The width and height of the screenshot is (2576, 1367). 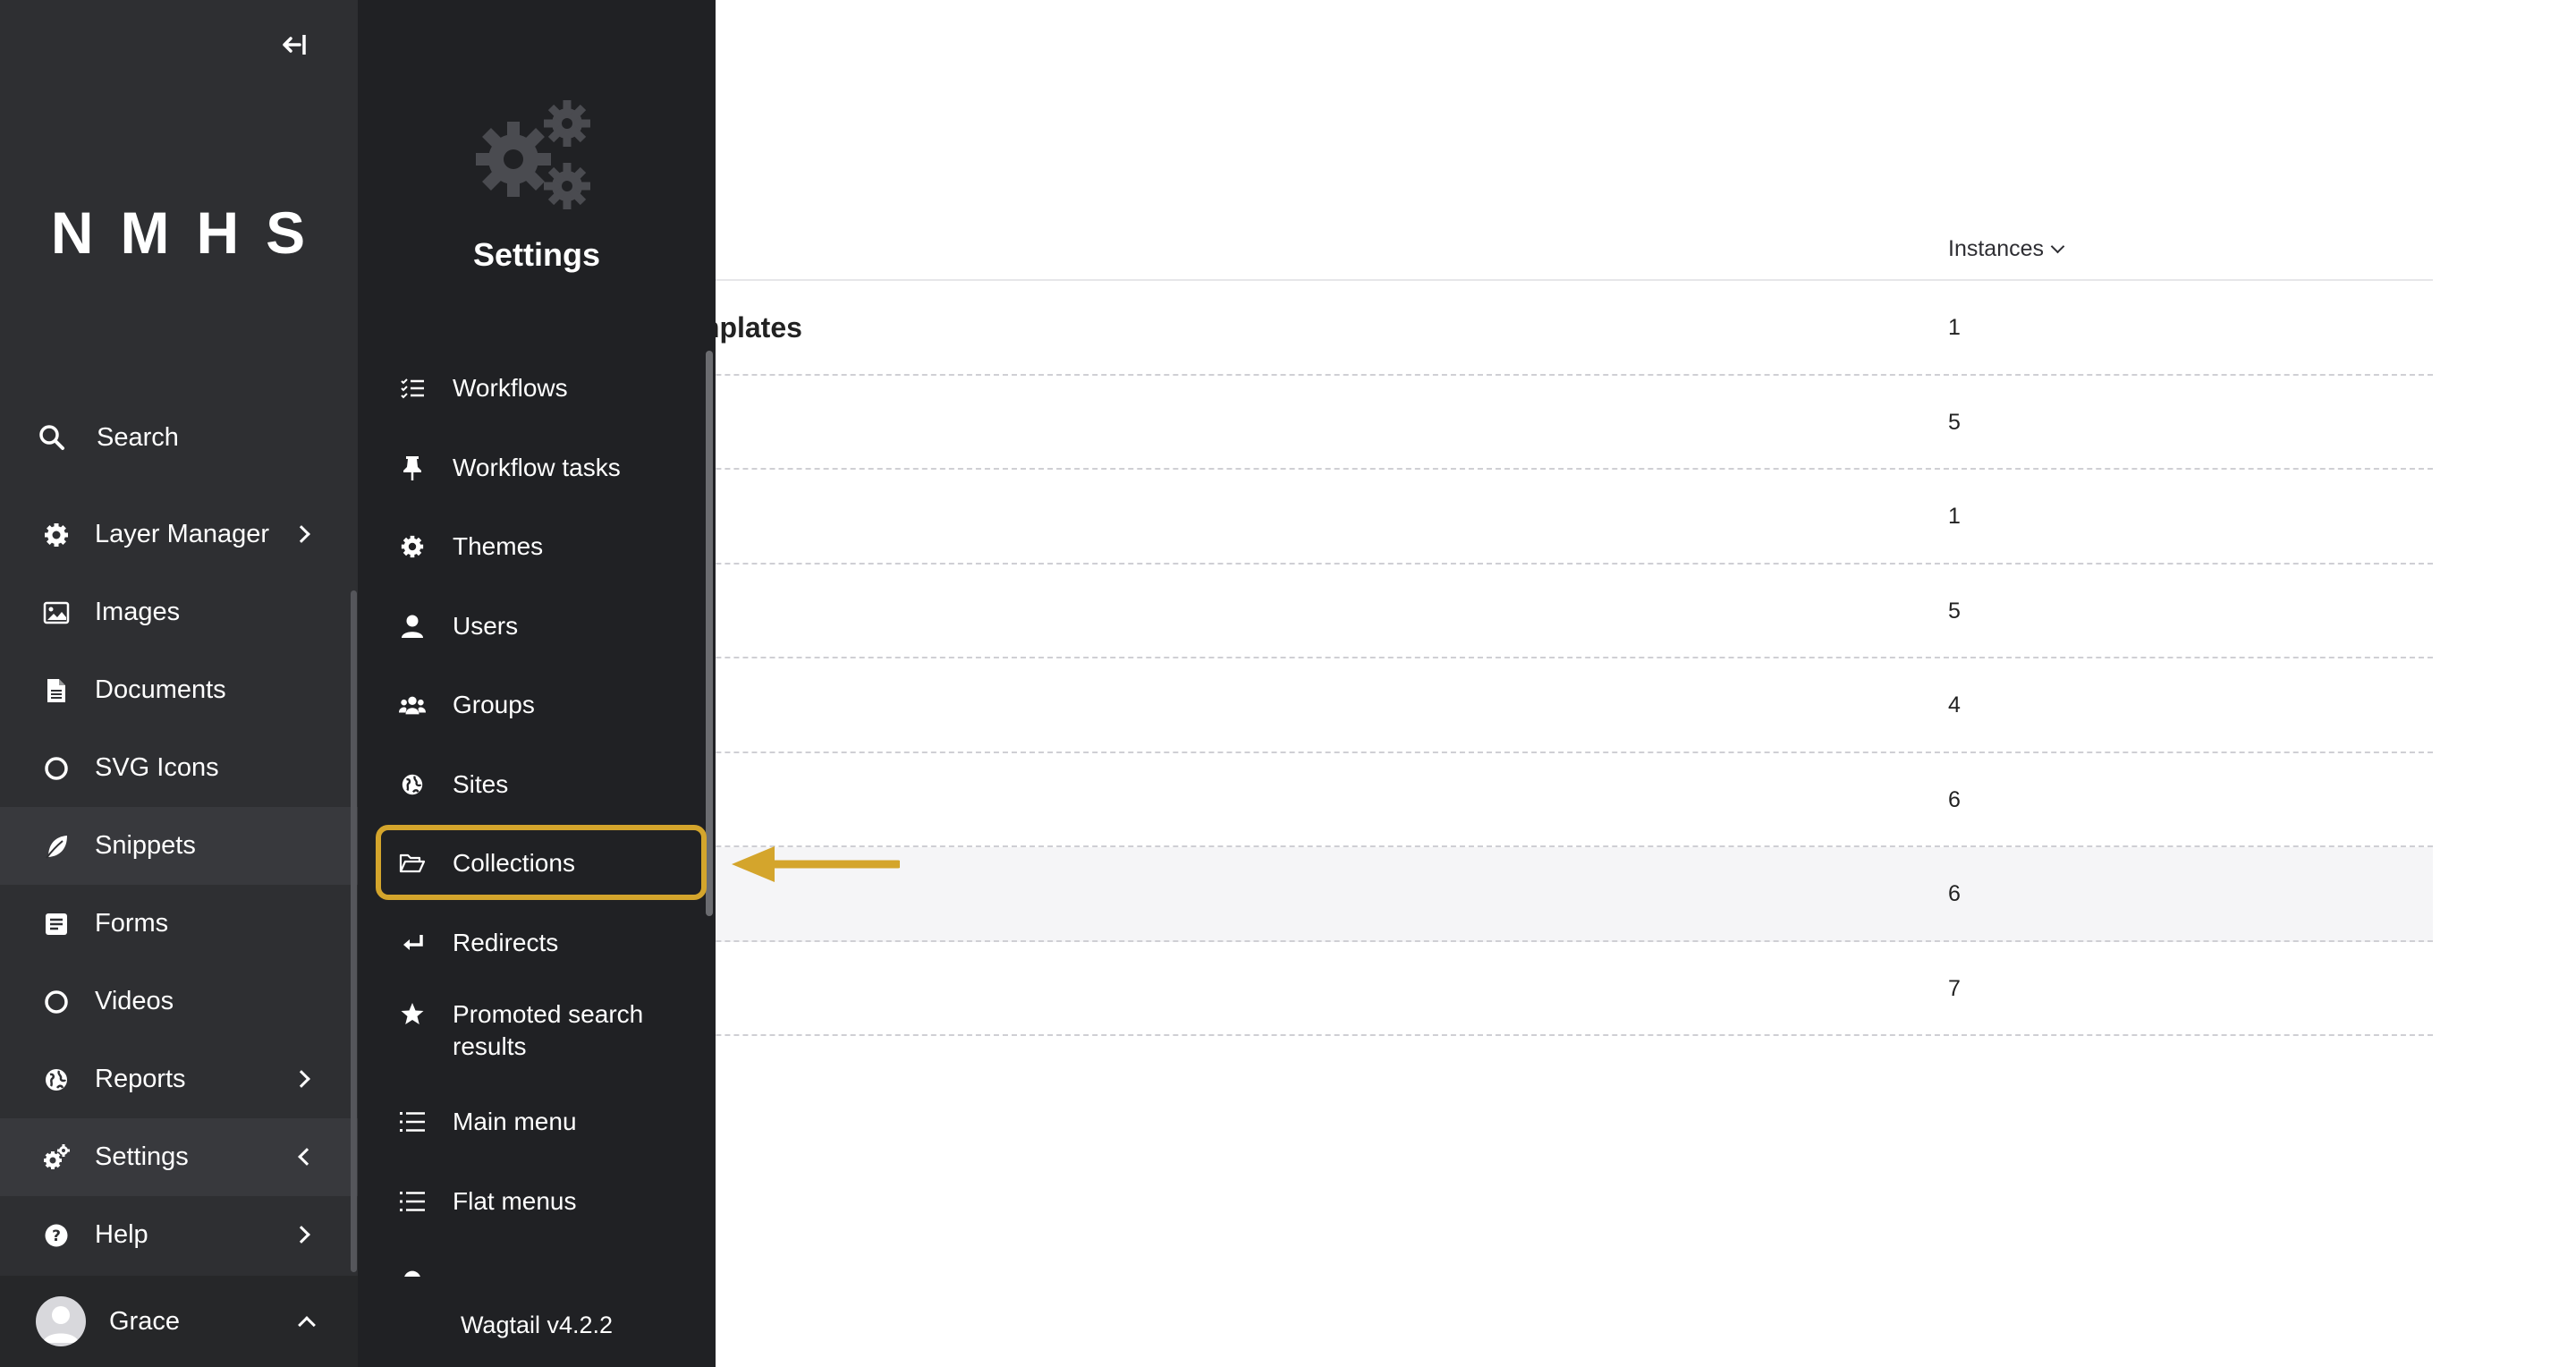 I want to click on sidebar-item-documents: Documents, so click(x=179, y=690).